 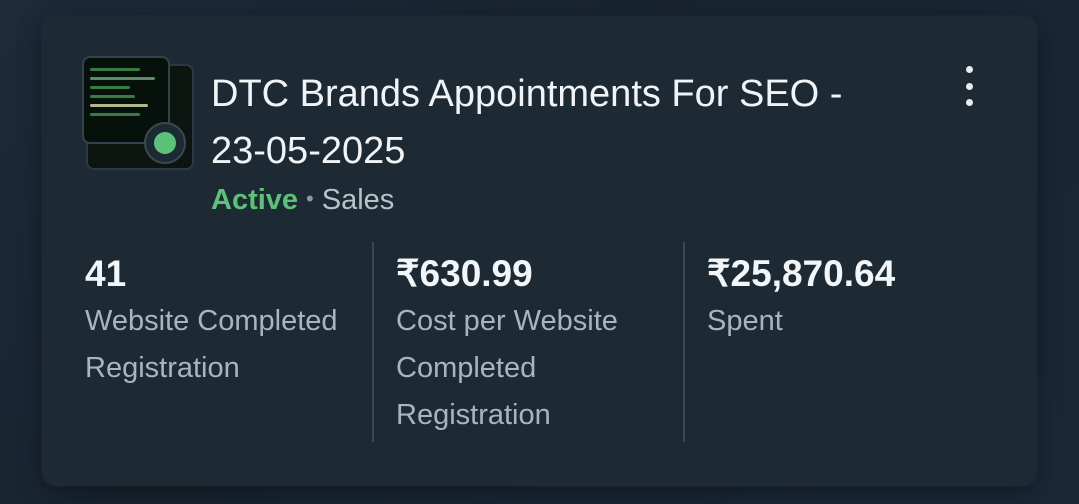 What do you see at coordinates (801, 273) in the screenshot?
I see `stat-value: ₹25,870.64` at bounding box center [801, 273].